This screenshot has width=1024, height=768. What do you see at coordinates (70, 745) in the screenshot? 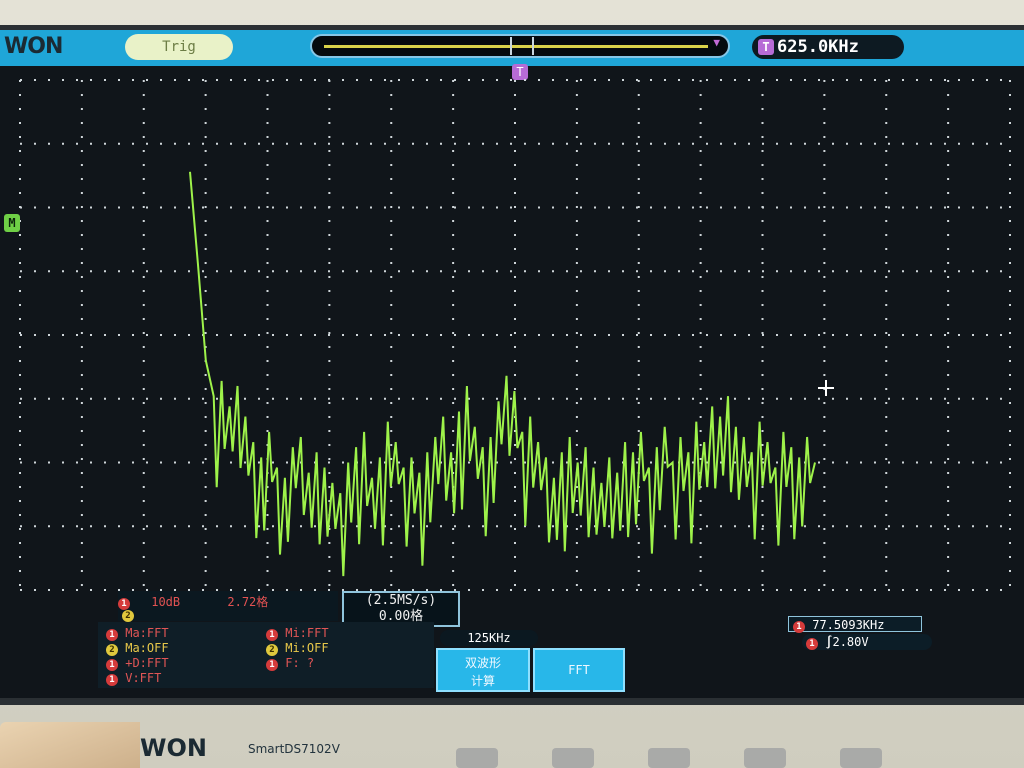
I see `wooden-surface` at bounding box center [70, 745].